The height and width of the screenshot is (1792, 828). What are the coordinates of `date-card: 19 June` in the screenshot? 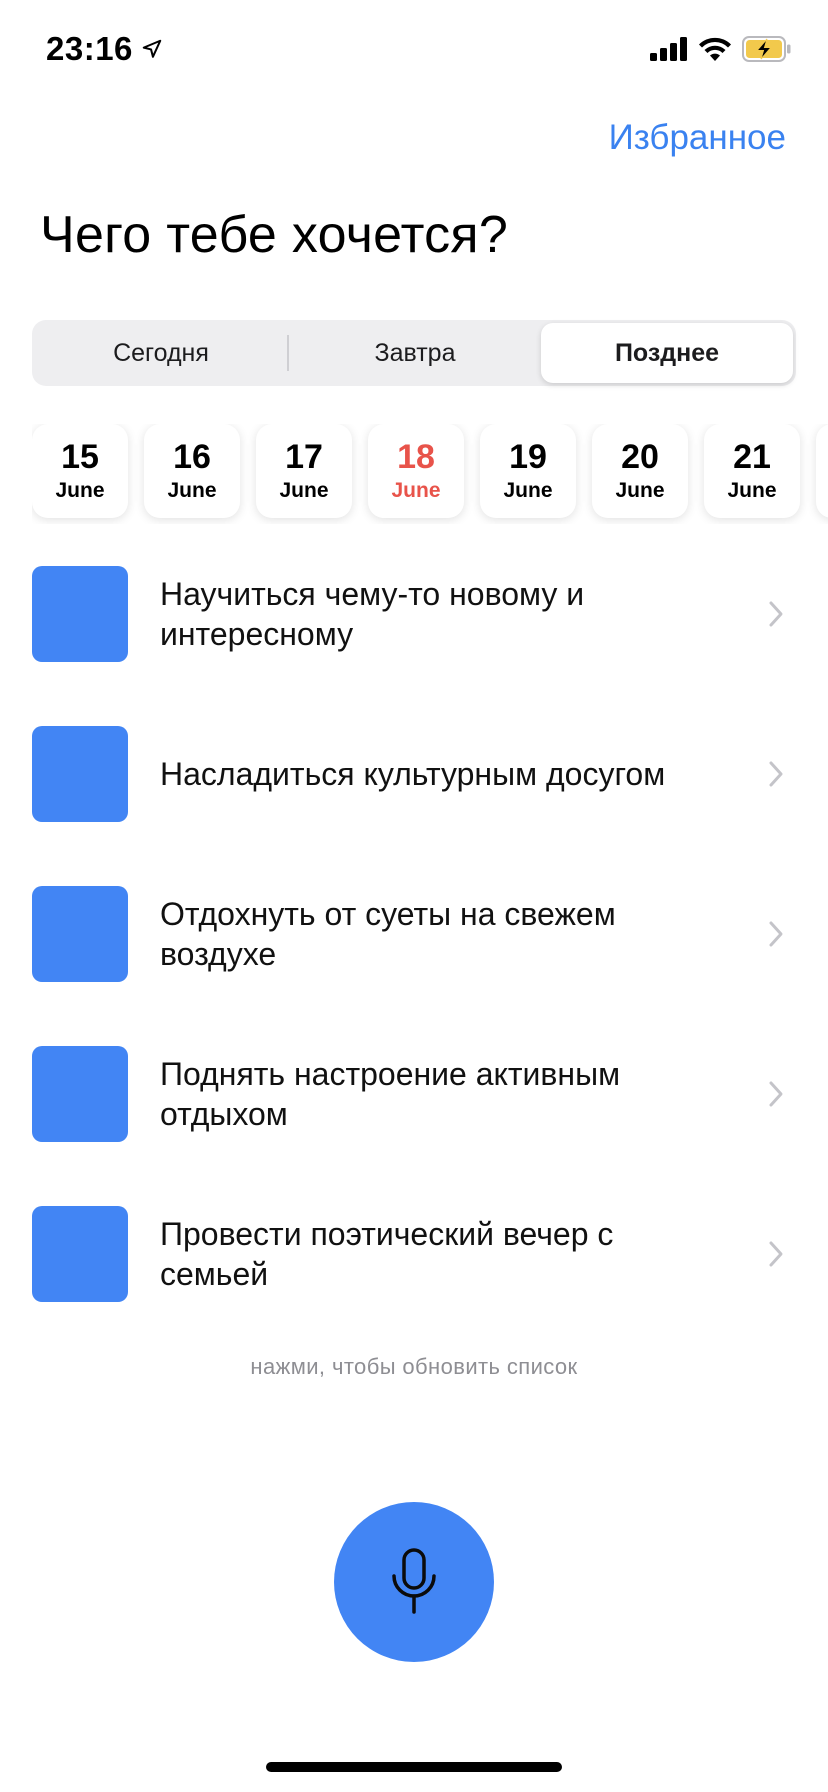 It's located at (528, 471).